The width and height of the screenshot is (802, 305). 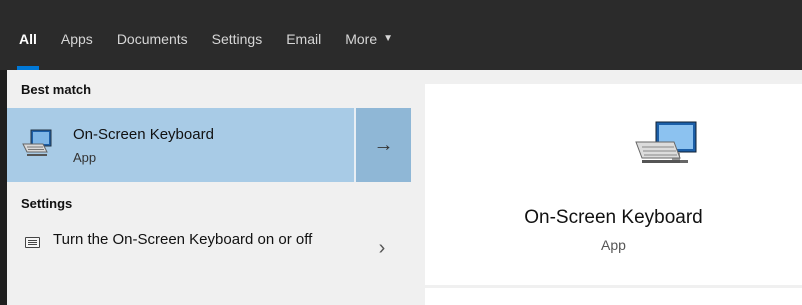 I want to click on tab-label: Email, so click(x=304, y=38).